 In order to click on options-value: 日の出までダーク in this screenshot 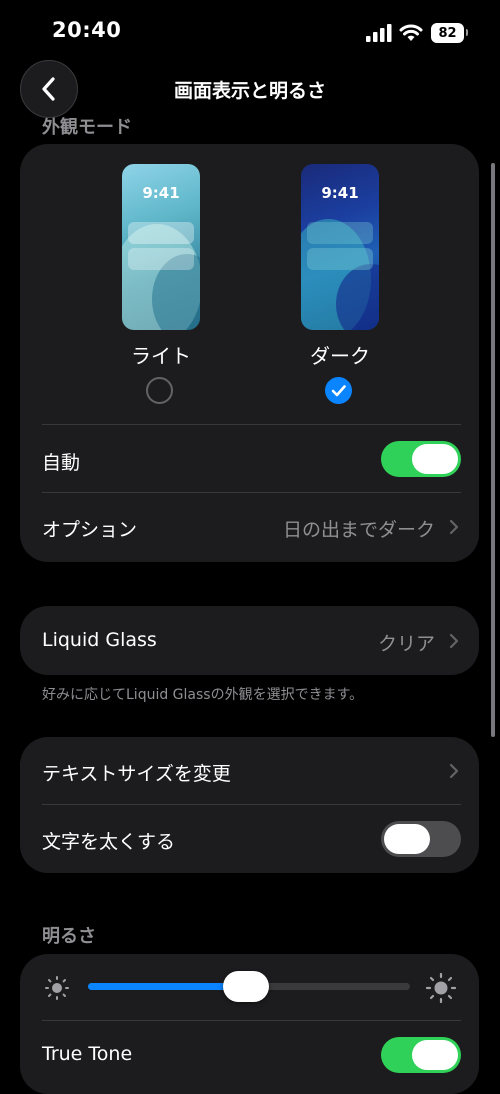, I will do `click(358, 530)`.